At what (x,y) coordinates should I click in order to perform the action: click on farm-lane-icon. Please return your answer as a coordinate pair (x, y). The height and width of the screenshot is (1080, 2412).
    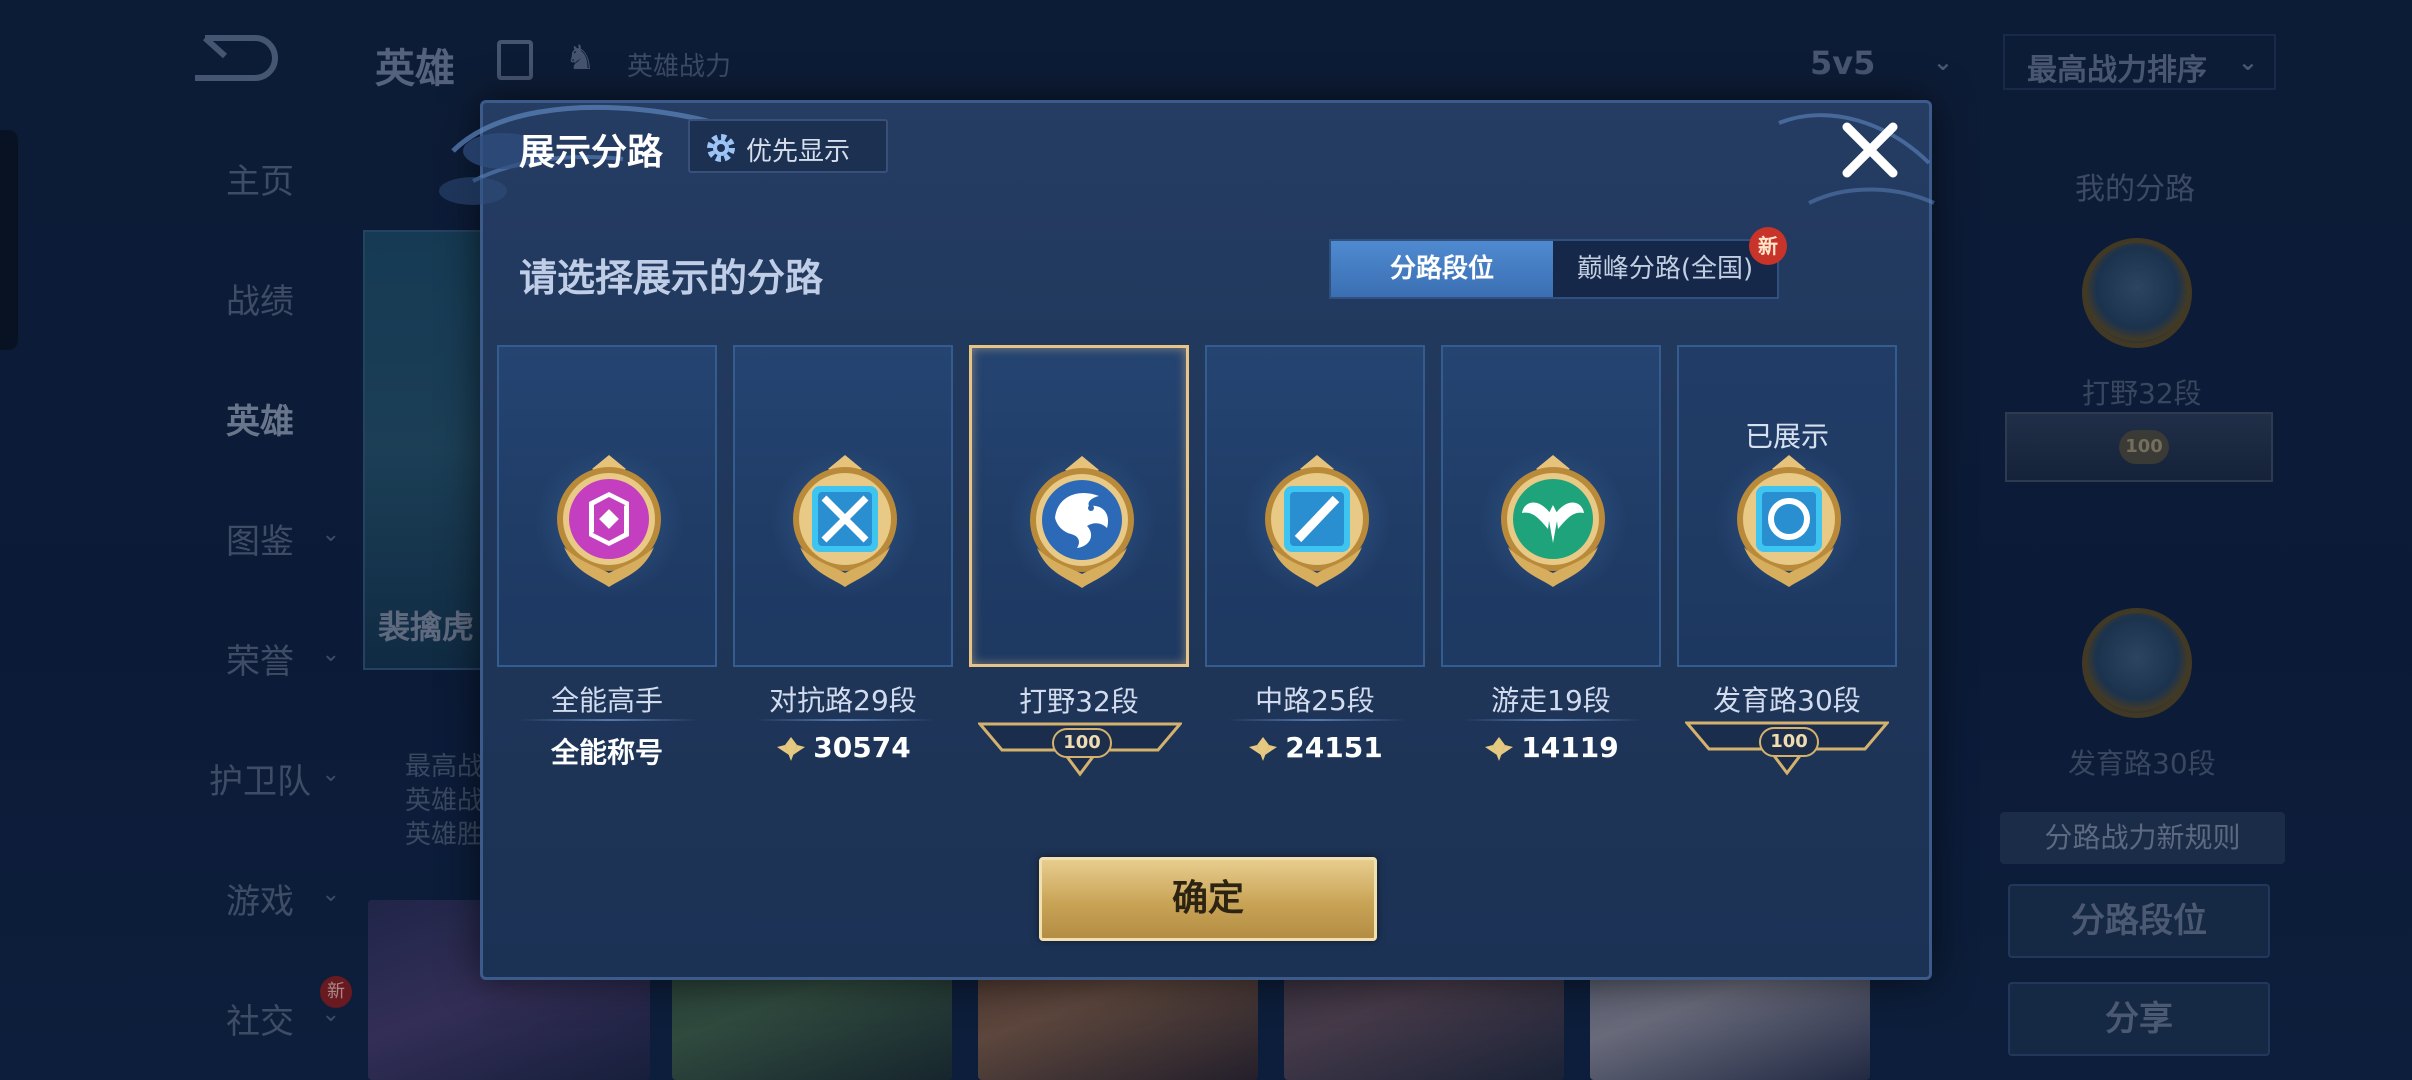
    Looking at the image, I should click on (1789, 521).